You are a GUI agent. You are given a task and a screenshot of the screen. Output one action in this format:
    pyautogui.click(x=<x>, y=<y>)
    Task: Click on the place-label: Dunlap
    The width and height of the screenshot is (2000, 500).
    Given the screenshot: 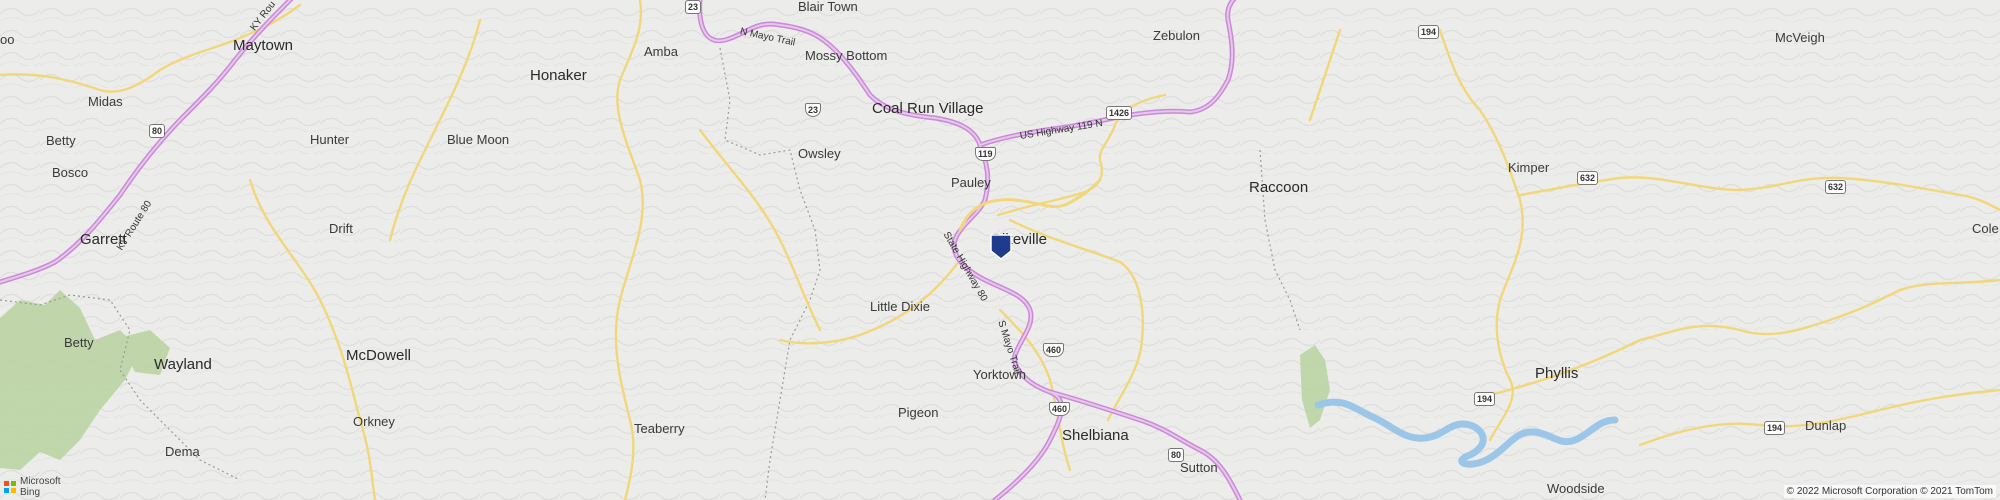 What is the action you would take?
    pyautogui.click(x=1826, y=425)
    